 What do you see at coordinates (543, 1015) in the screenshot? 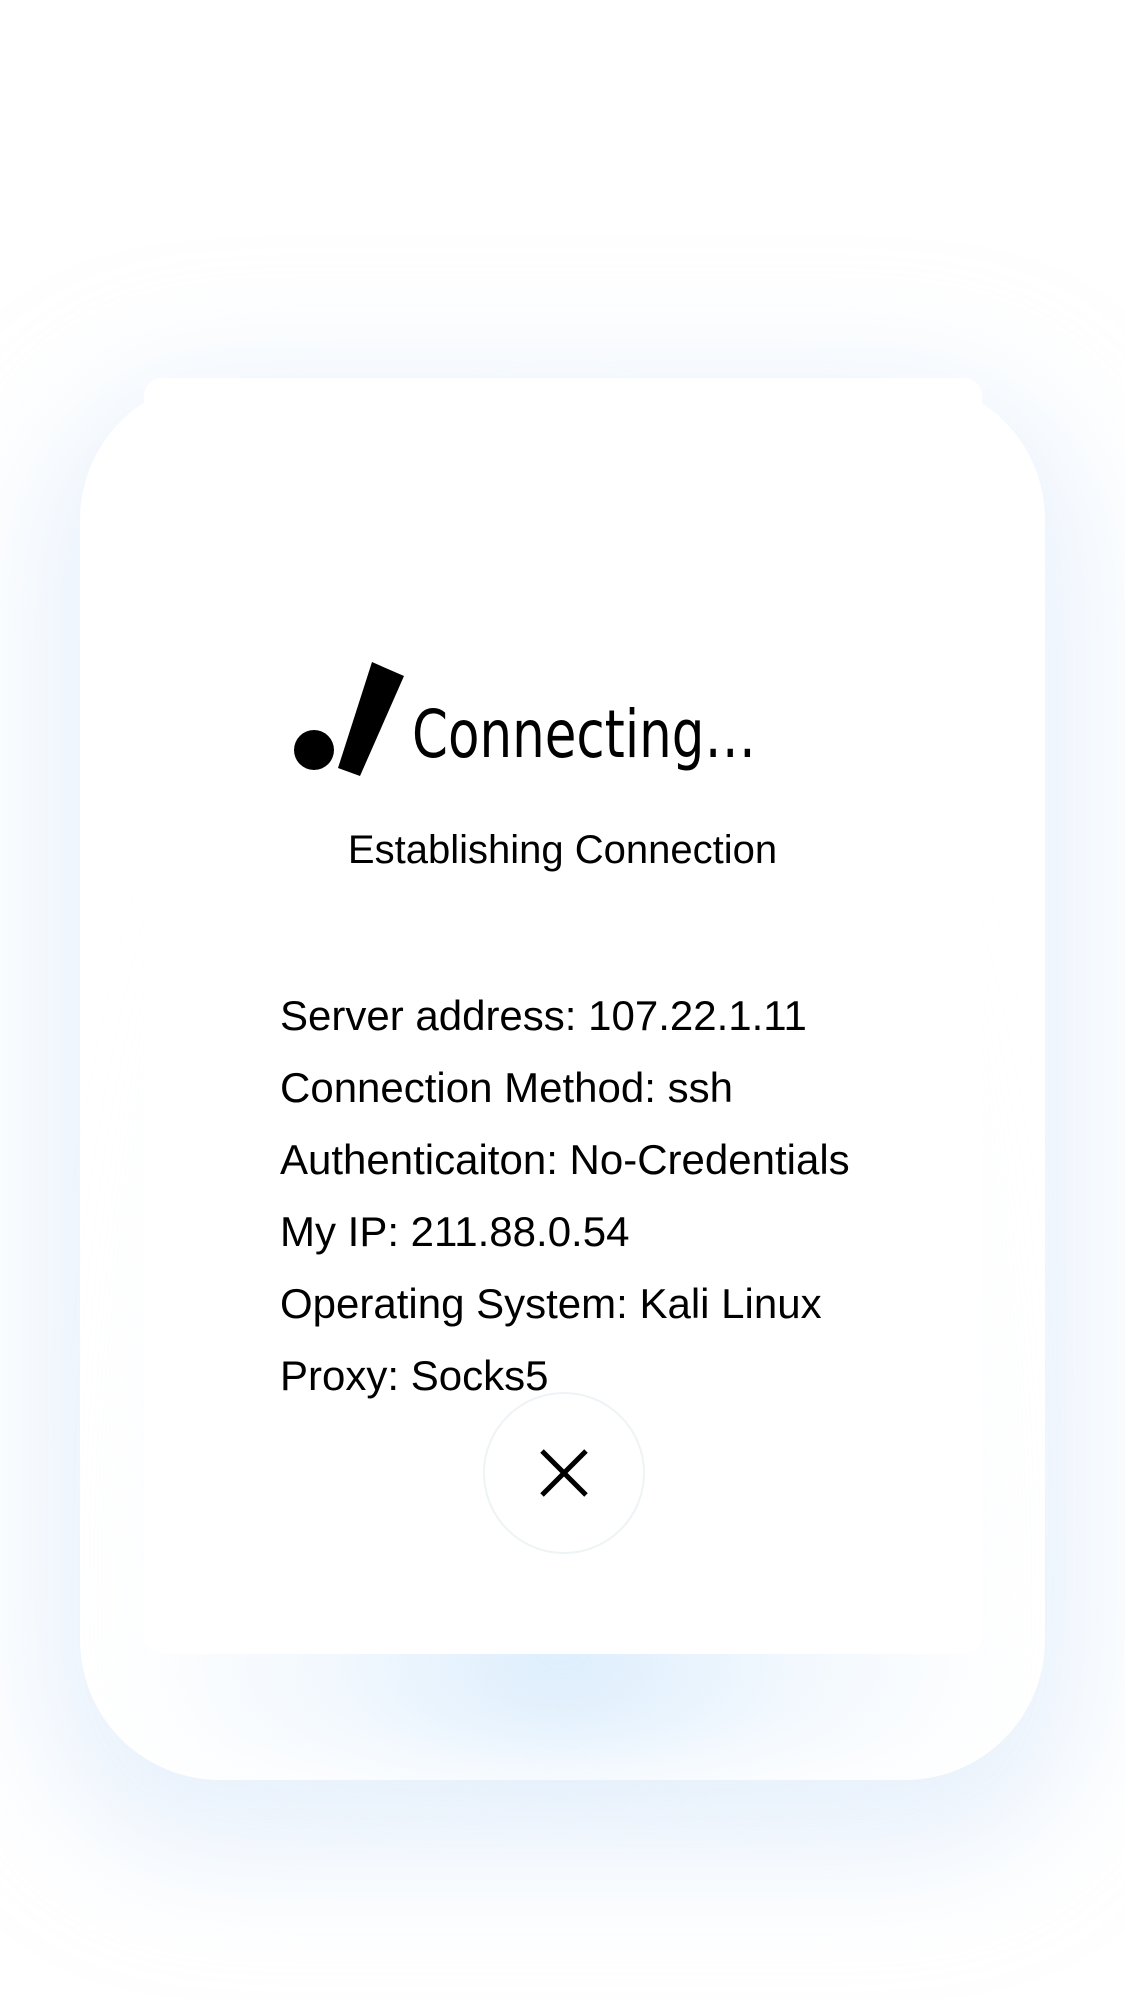
I see `detail-server-address: Server address: 107.22.1.11` at bounding box center [543, 1015].